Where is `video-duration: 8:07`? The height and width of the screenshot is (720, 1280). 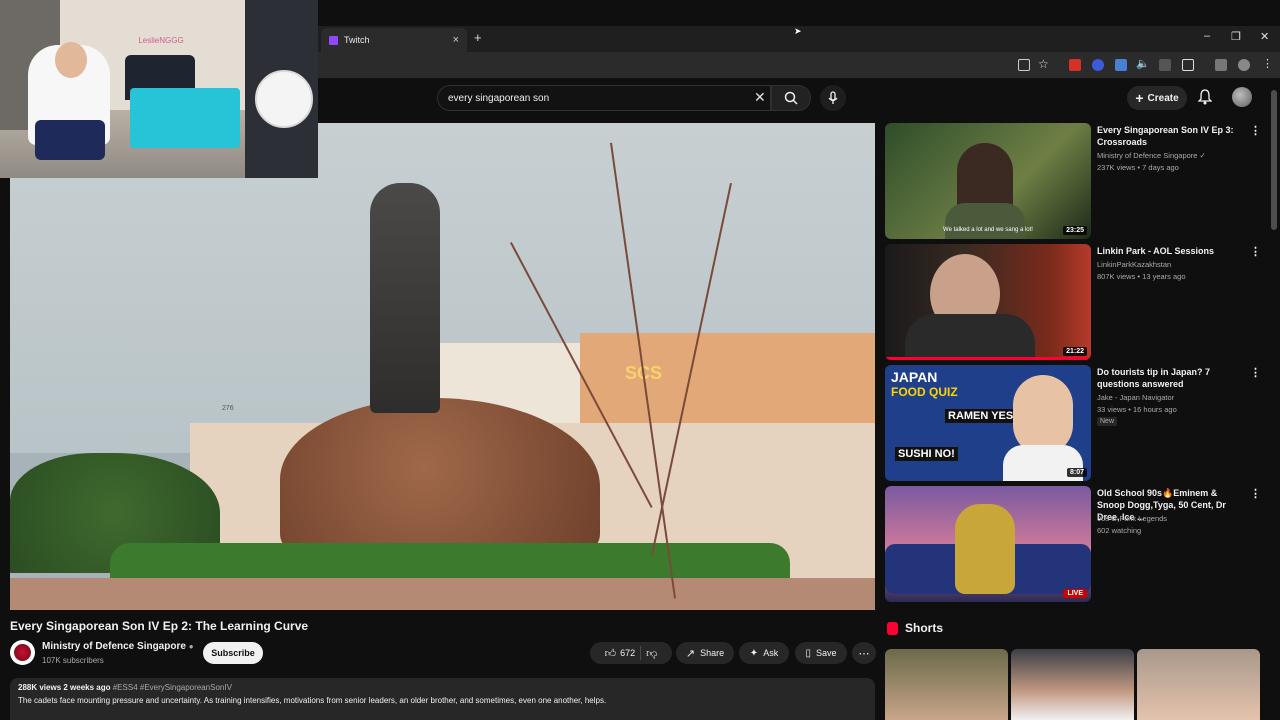
video-duration: 8:07 is located at coordinates (1076, 472).